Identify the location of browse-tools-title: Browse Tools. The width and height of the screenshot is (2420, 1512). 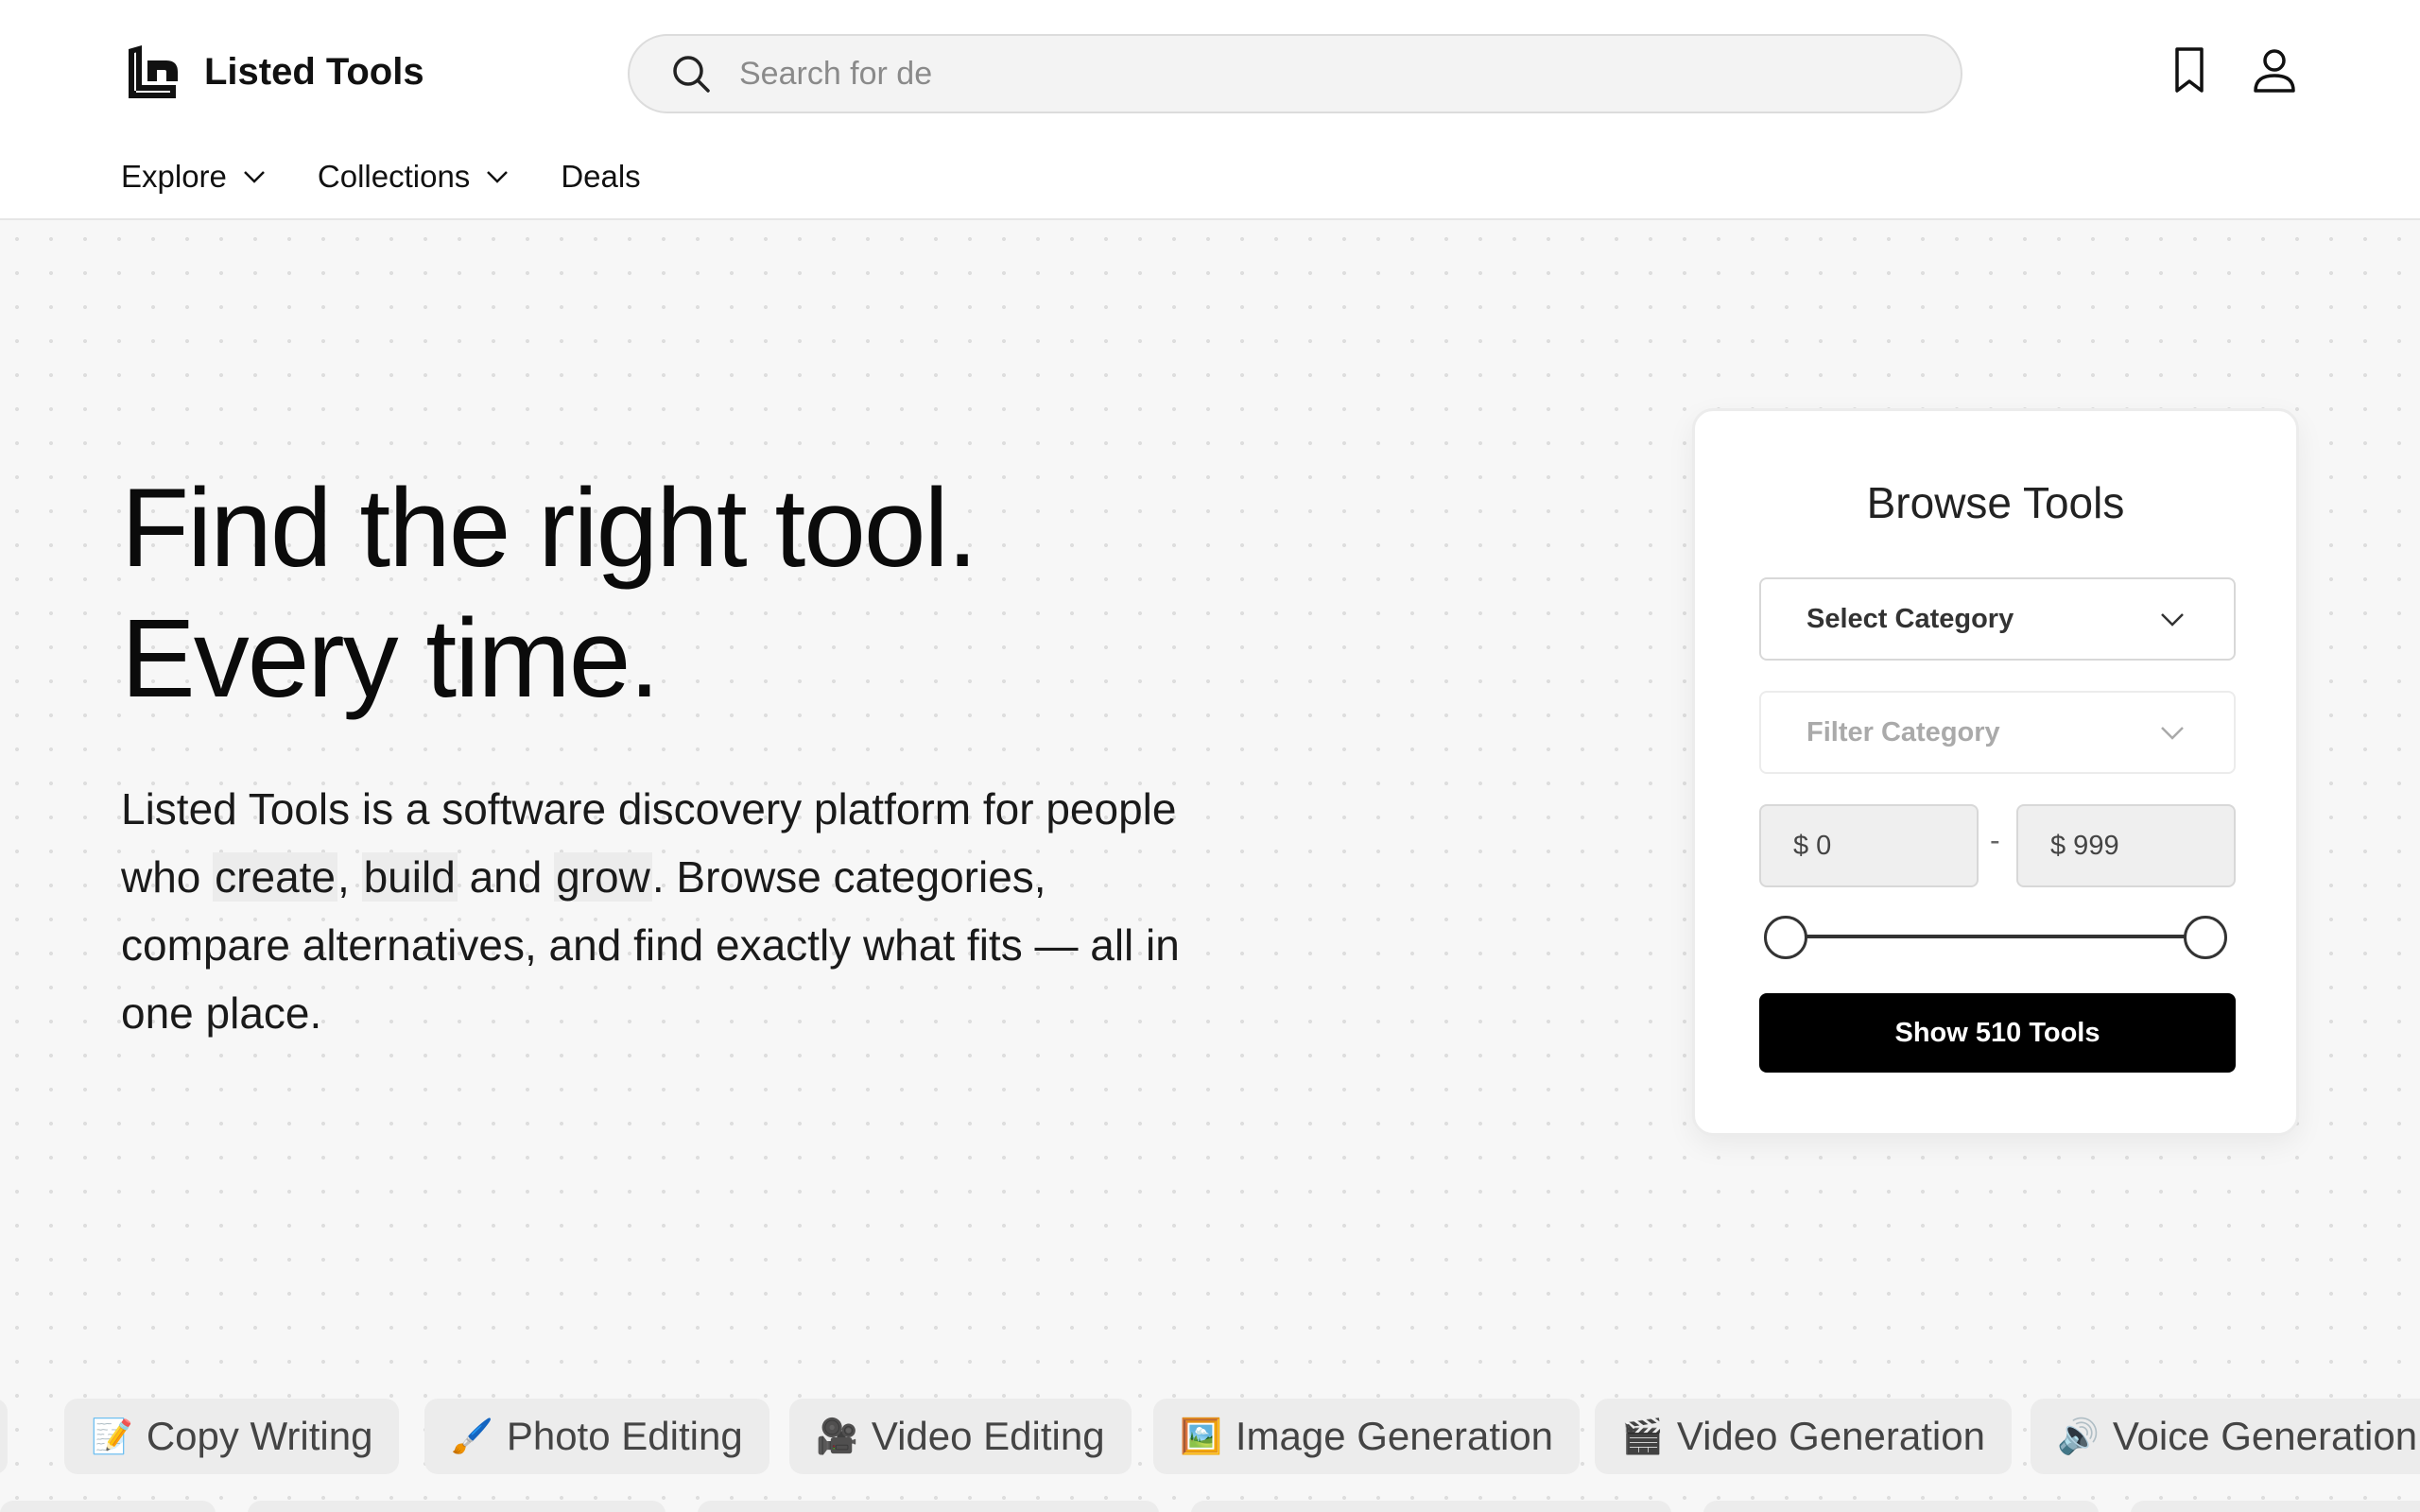
(1996, 502).